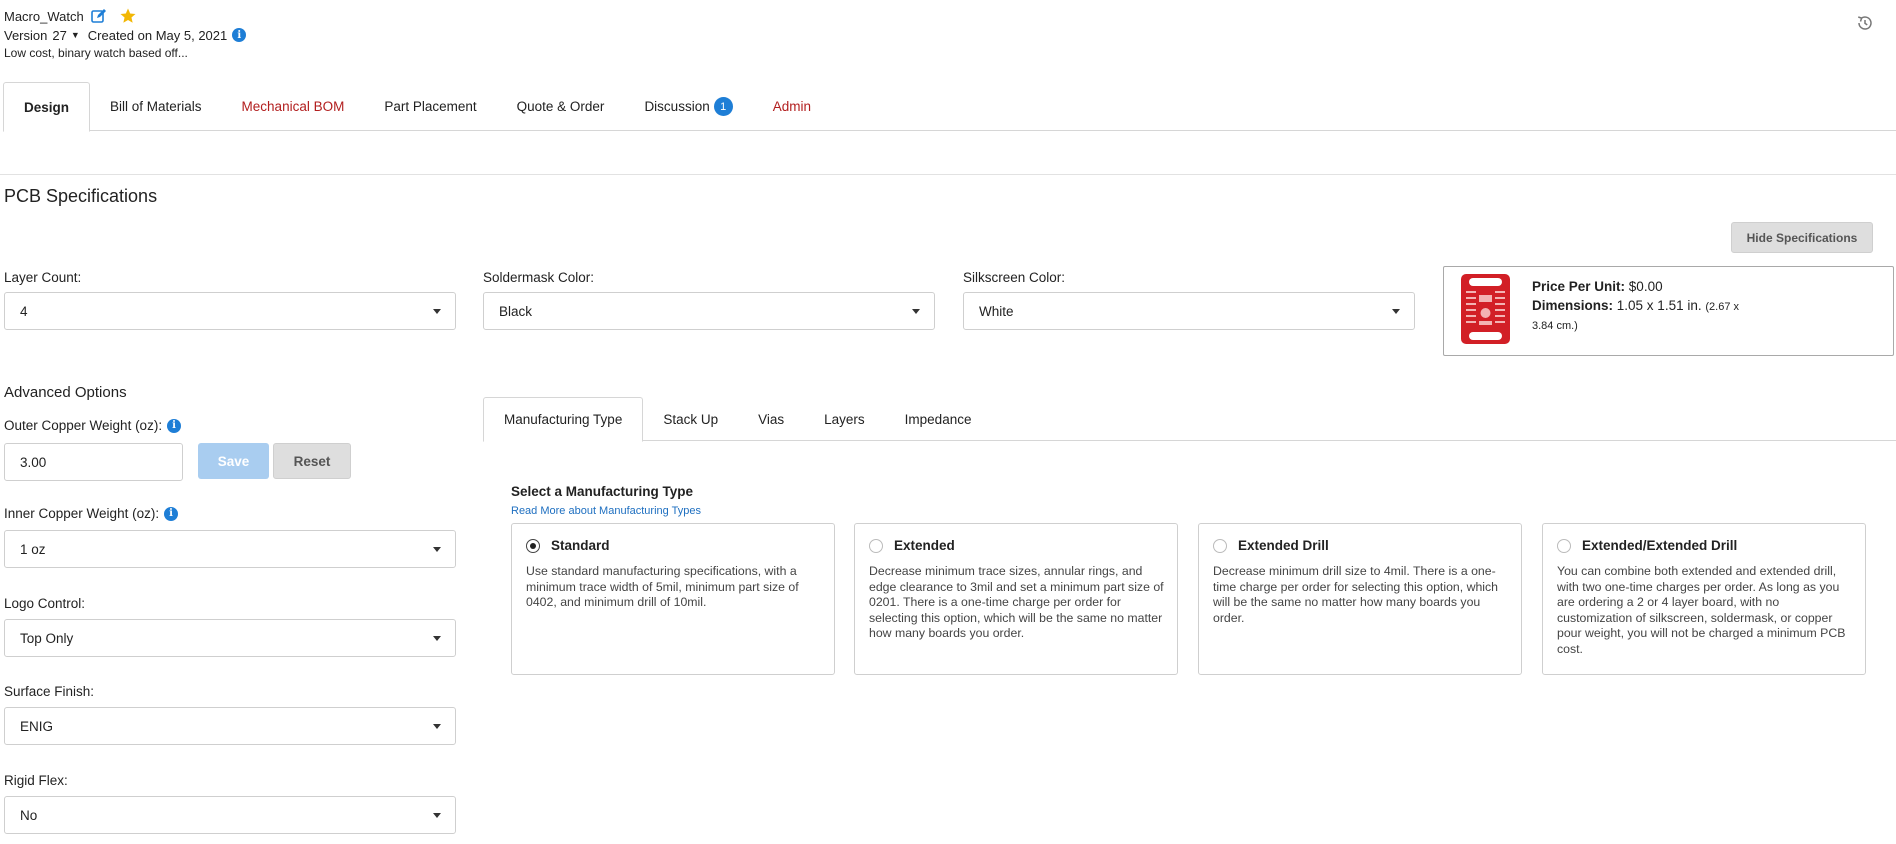 Image resolution: width=1896 pixels, height=844 pixels. I want to click on option-title: Extended/Extended Drill, so click(1660, 545).